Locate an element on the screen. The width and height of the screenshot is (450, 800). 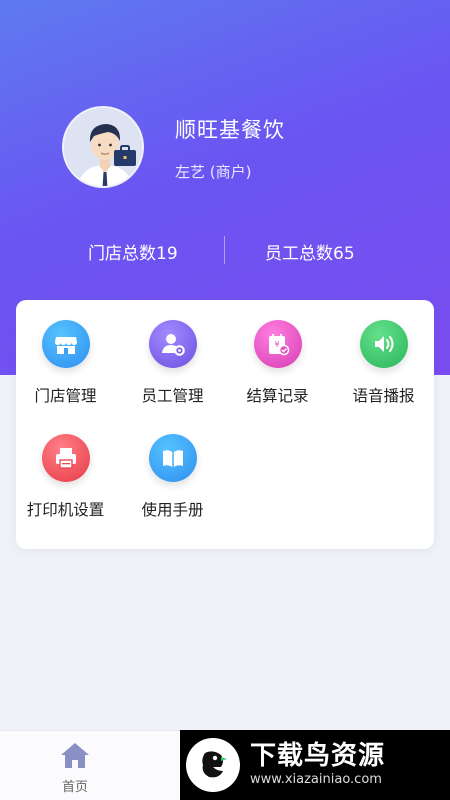
menu-item-store-management: 门店管理 is located at coordinates (65, 375).